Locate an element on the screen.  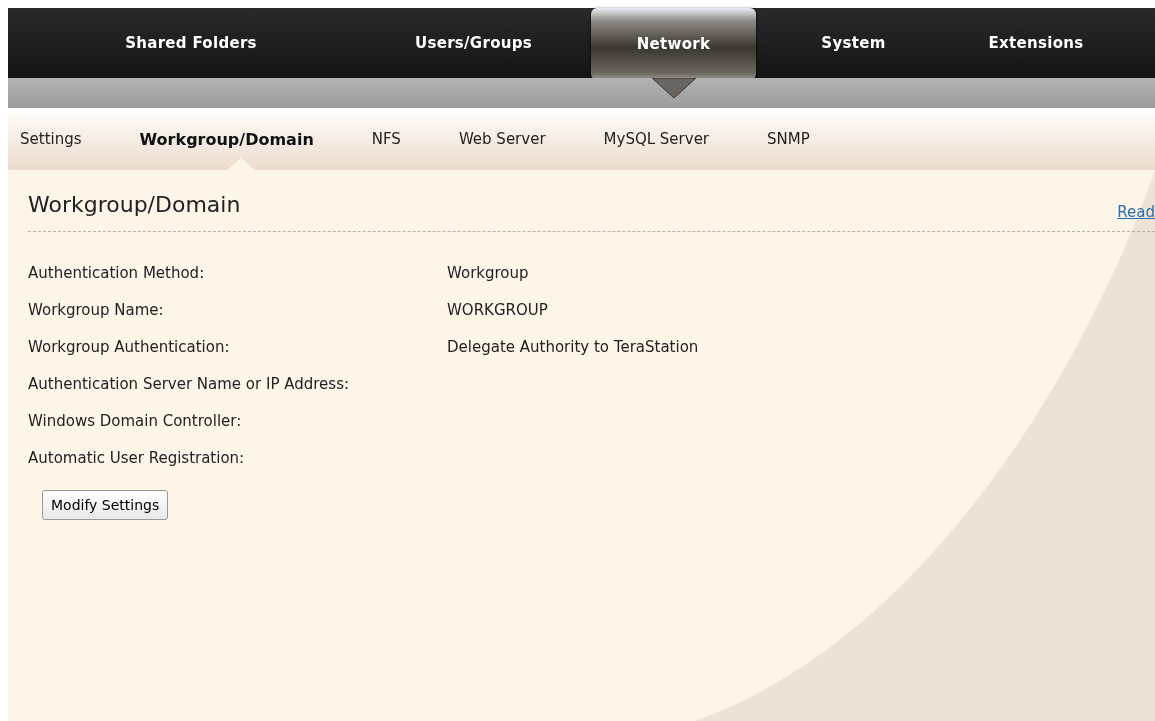
sub-tab: NFS is located at coordinates (400, 139).